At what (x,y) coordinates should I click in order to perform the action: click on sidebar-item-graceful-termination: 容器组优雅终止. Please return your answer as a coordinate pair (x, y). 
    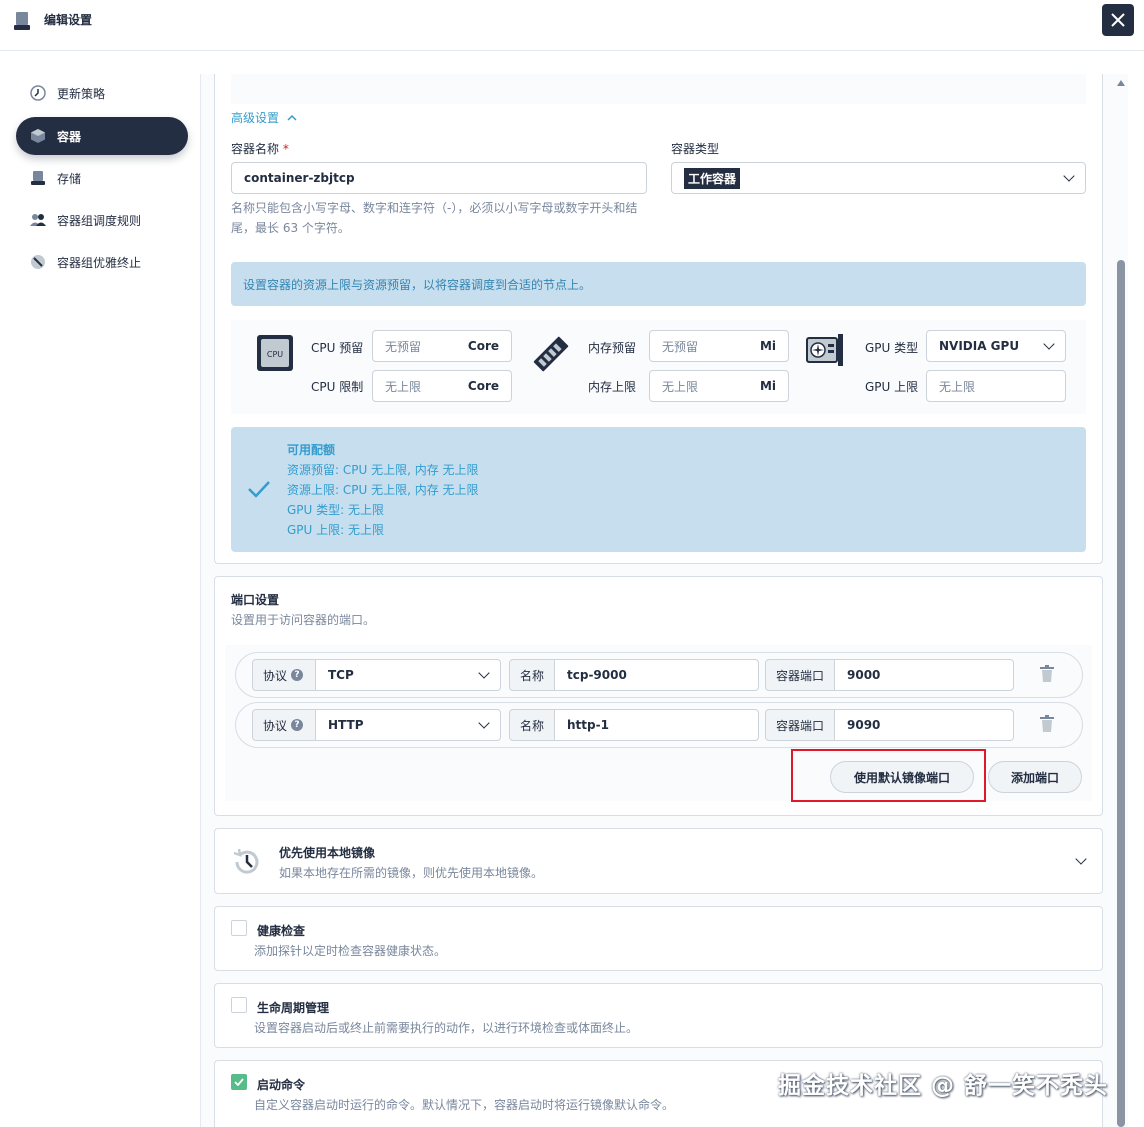
    Looking at the image, I should click on (102, 262).